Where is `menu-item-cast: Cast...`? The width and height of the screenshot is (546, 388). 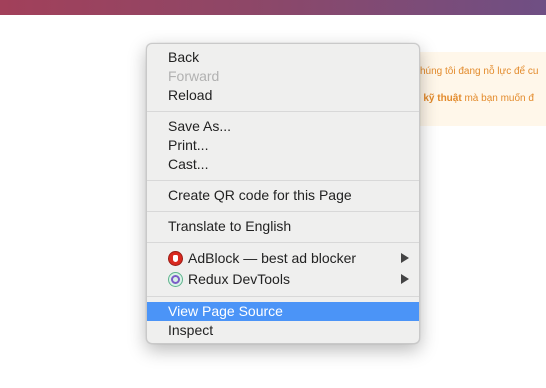
menu-item-cast: Cast... is located at coordinates (283, 164).